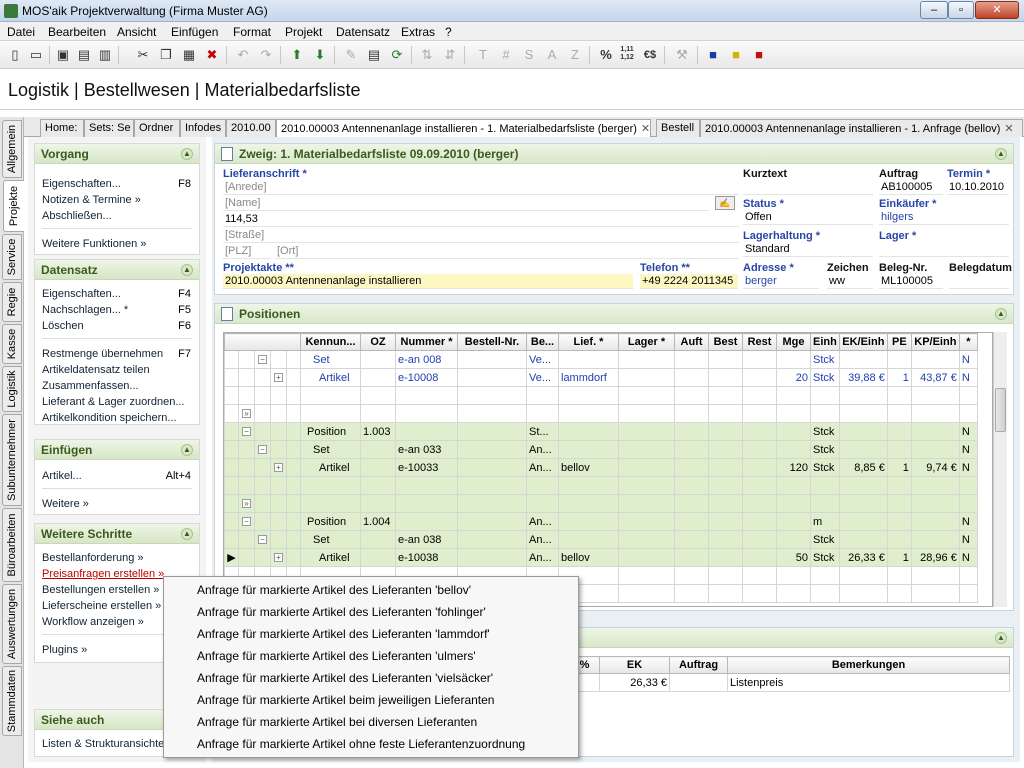 Image resolution: width=1024 pixels, height=768 pixels. What do you see at coordinates (961, 10) in the screenshot?
I see `maximize-button: ▫` at bounding box center [961, 10].